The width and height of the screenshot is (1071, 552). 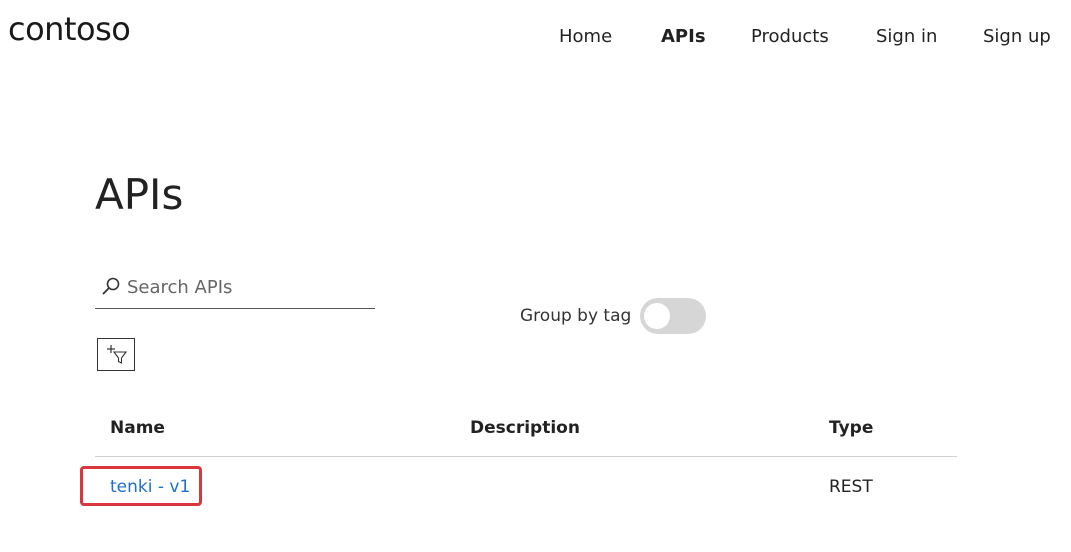 What do you see at coordinates (525, 428) in the screenshot?
I see `column-header-description: Description` at bounding box center [525, 428].